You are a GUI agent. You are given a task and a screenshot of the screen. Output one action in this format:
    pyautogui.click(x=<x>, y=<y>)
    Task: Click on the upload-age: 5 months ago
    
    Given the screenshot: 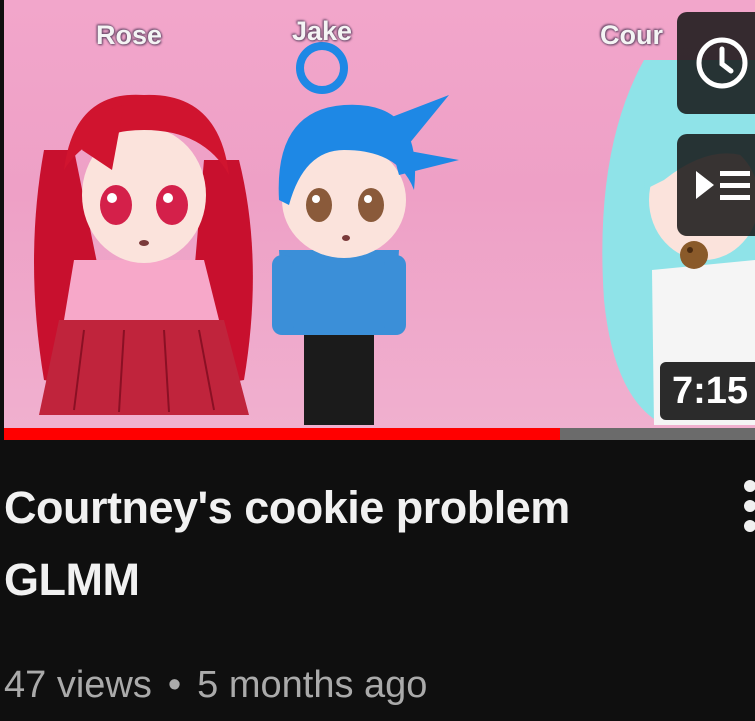 What is the action you would take?
    pyautogui.click(x=312, y=685)
    